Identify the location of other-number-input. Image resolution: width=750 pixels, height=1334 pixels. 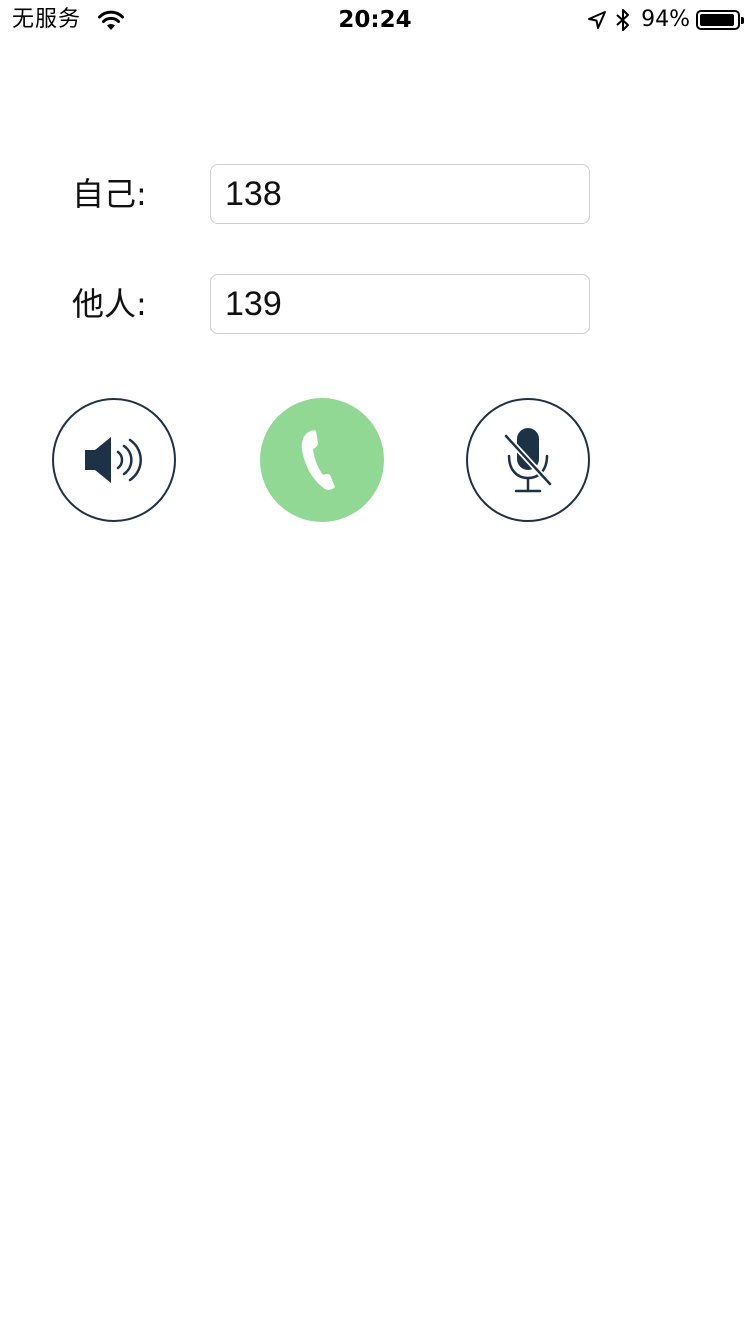
(400, 304).